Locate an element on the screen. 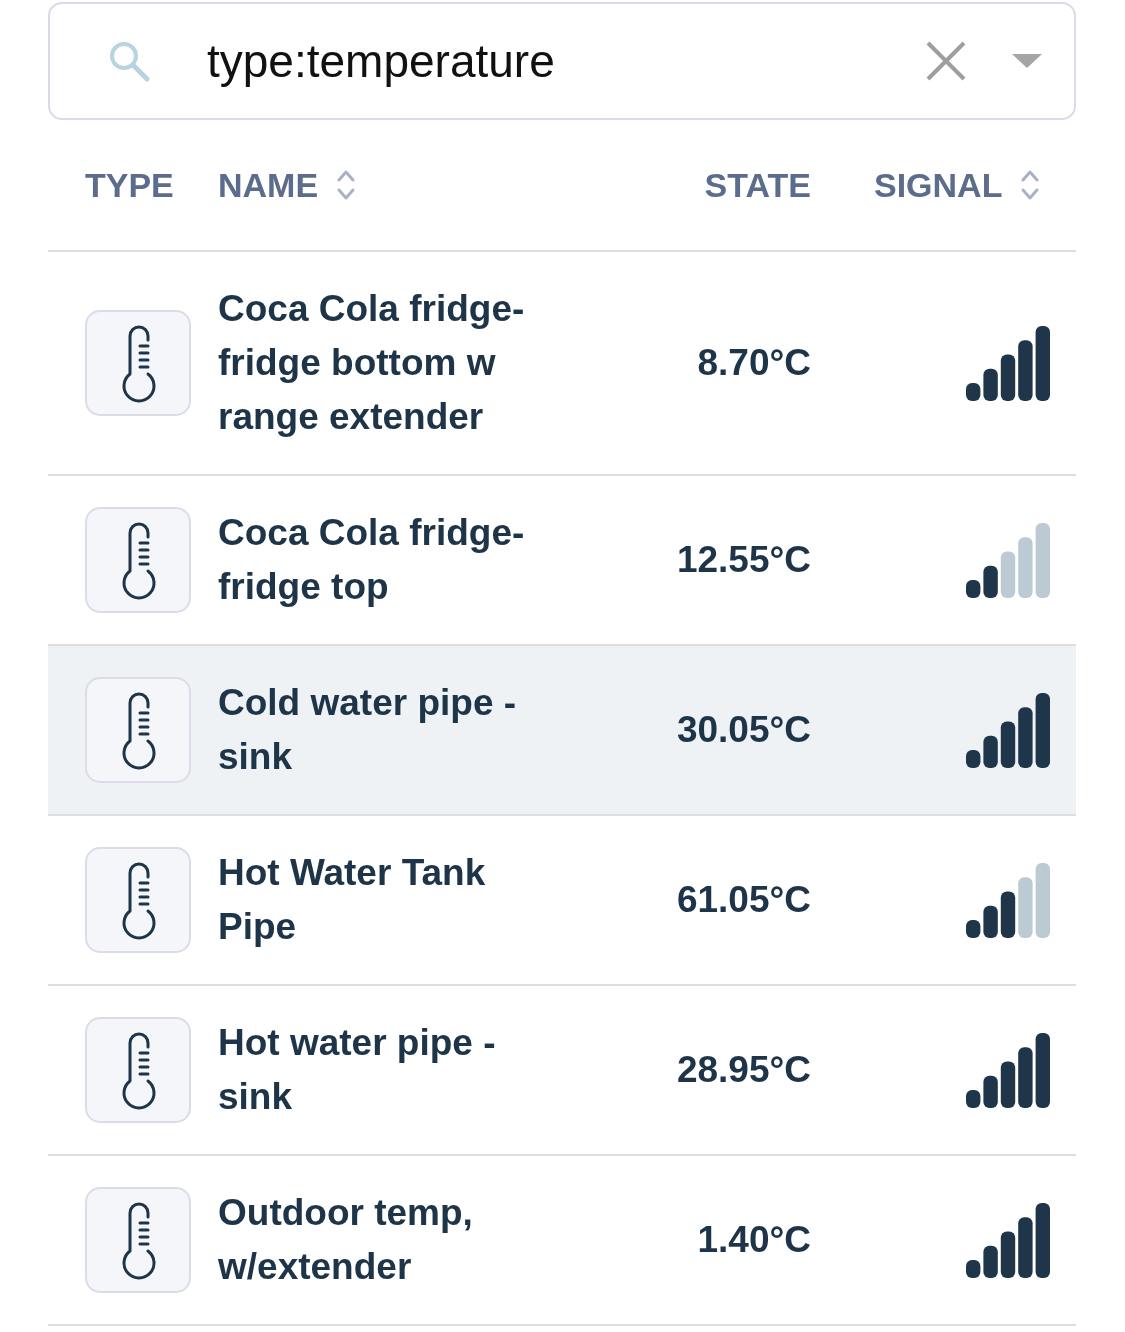 This screenshot has width=1125, height=1332. temperature-reading: 30.05°C is located at coordinates (743, 730).